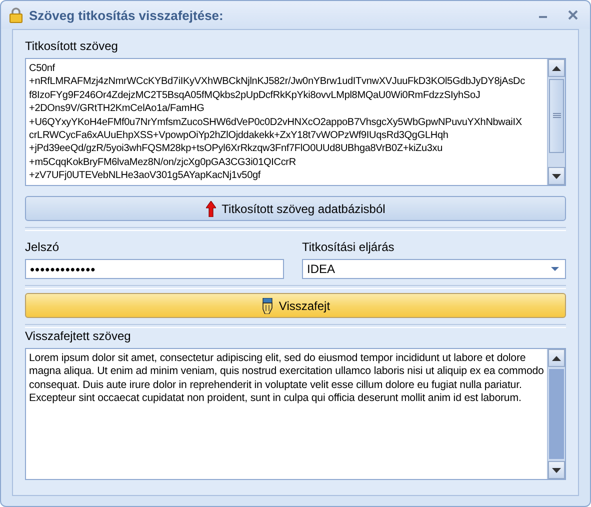  Describe the element at coordinates (266, 306) in the screenshot. I see `hand-icon` at that location.